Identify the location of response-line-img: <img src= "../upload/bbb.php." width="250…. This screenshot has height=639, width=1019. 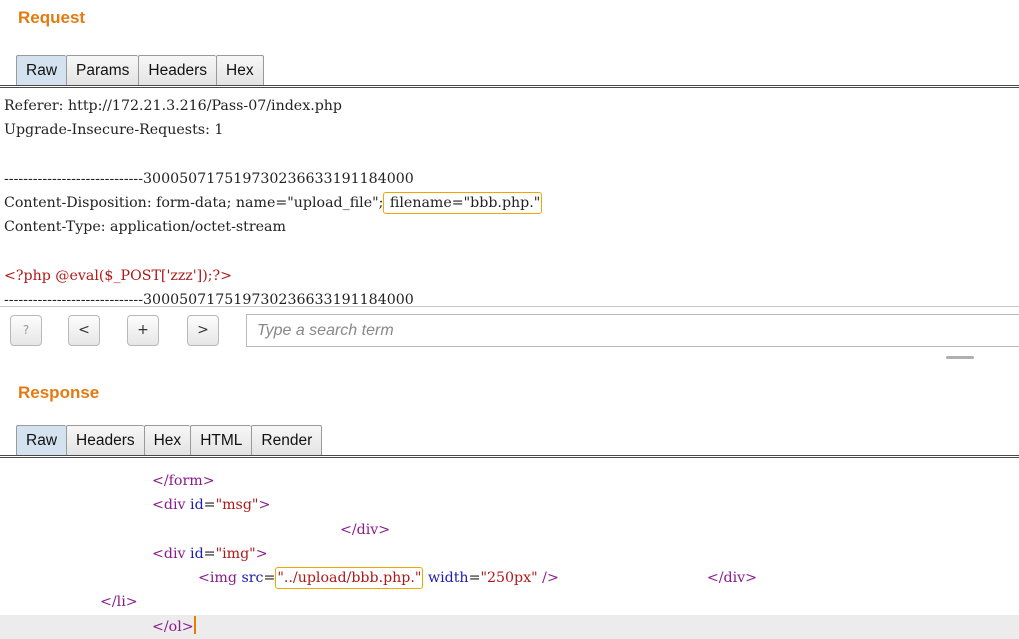
(509, 578).